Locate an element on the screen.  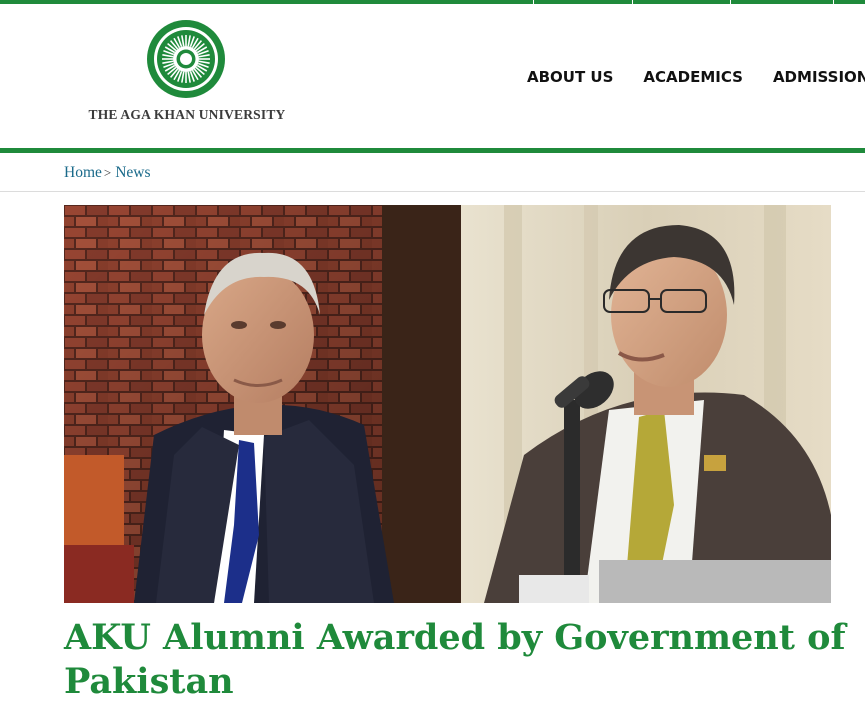
main-nav: ABOUT US ACADEMICS ADMISSIONS is located at coordinates (696, 77).